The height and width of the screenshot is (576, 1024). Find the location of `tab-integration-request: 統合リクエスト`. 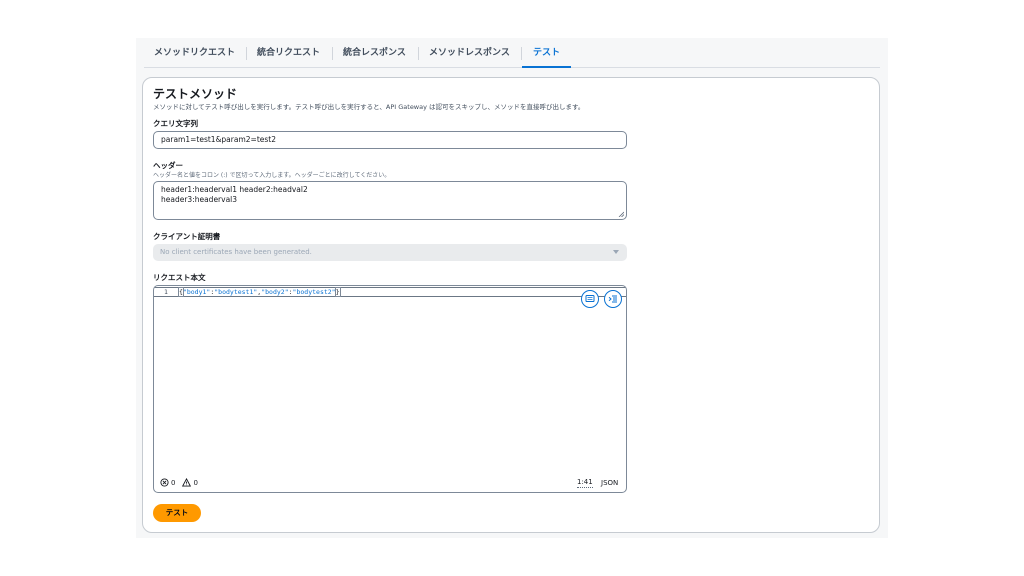

tab-integration-request: 統合リクエスト is located at coordinates (288, 56).